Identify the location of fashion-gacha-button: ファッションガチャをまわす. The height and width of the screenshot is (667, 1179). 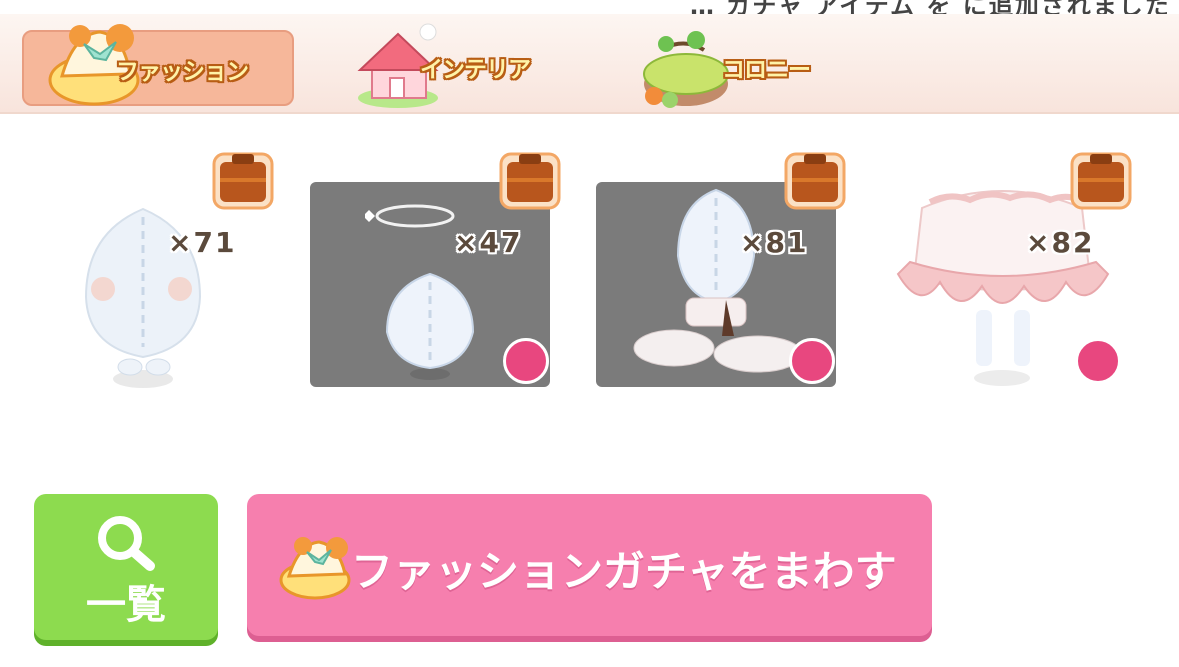
(589, 565).